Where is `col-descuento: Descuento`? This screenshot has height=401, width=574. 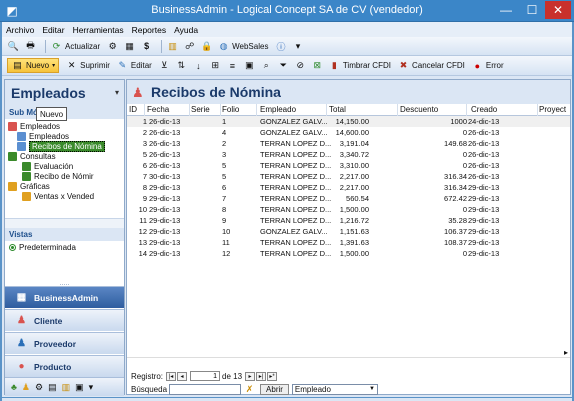
col-descuento: Descuento is located at coordinates (419, 109).